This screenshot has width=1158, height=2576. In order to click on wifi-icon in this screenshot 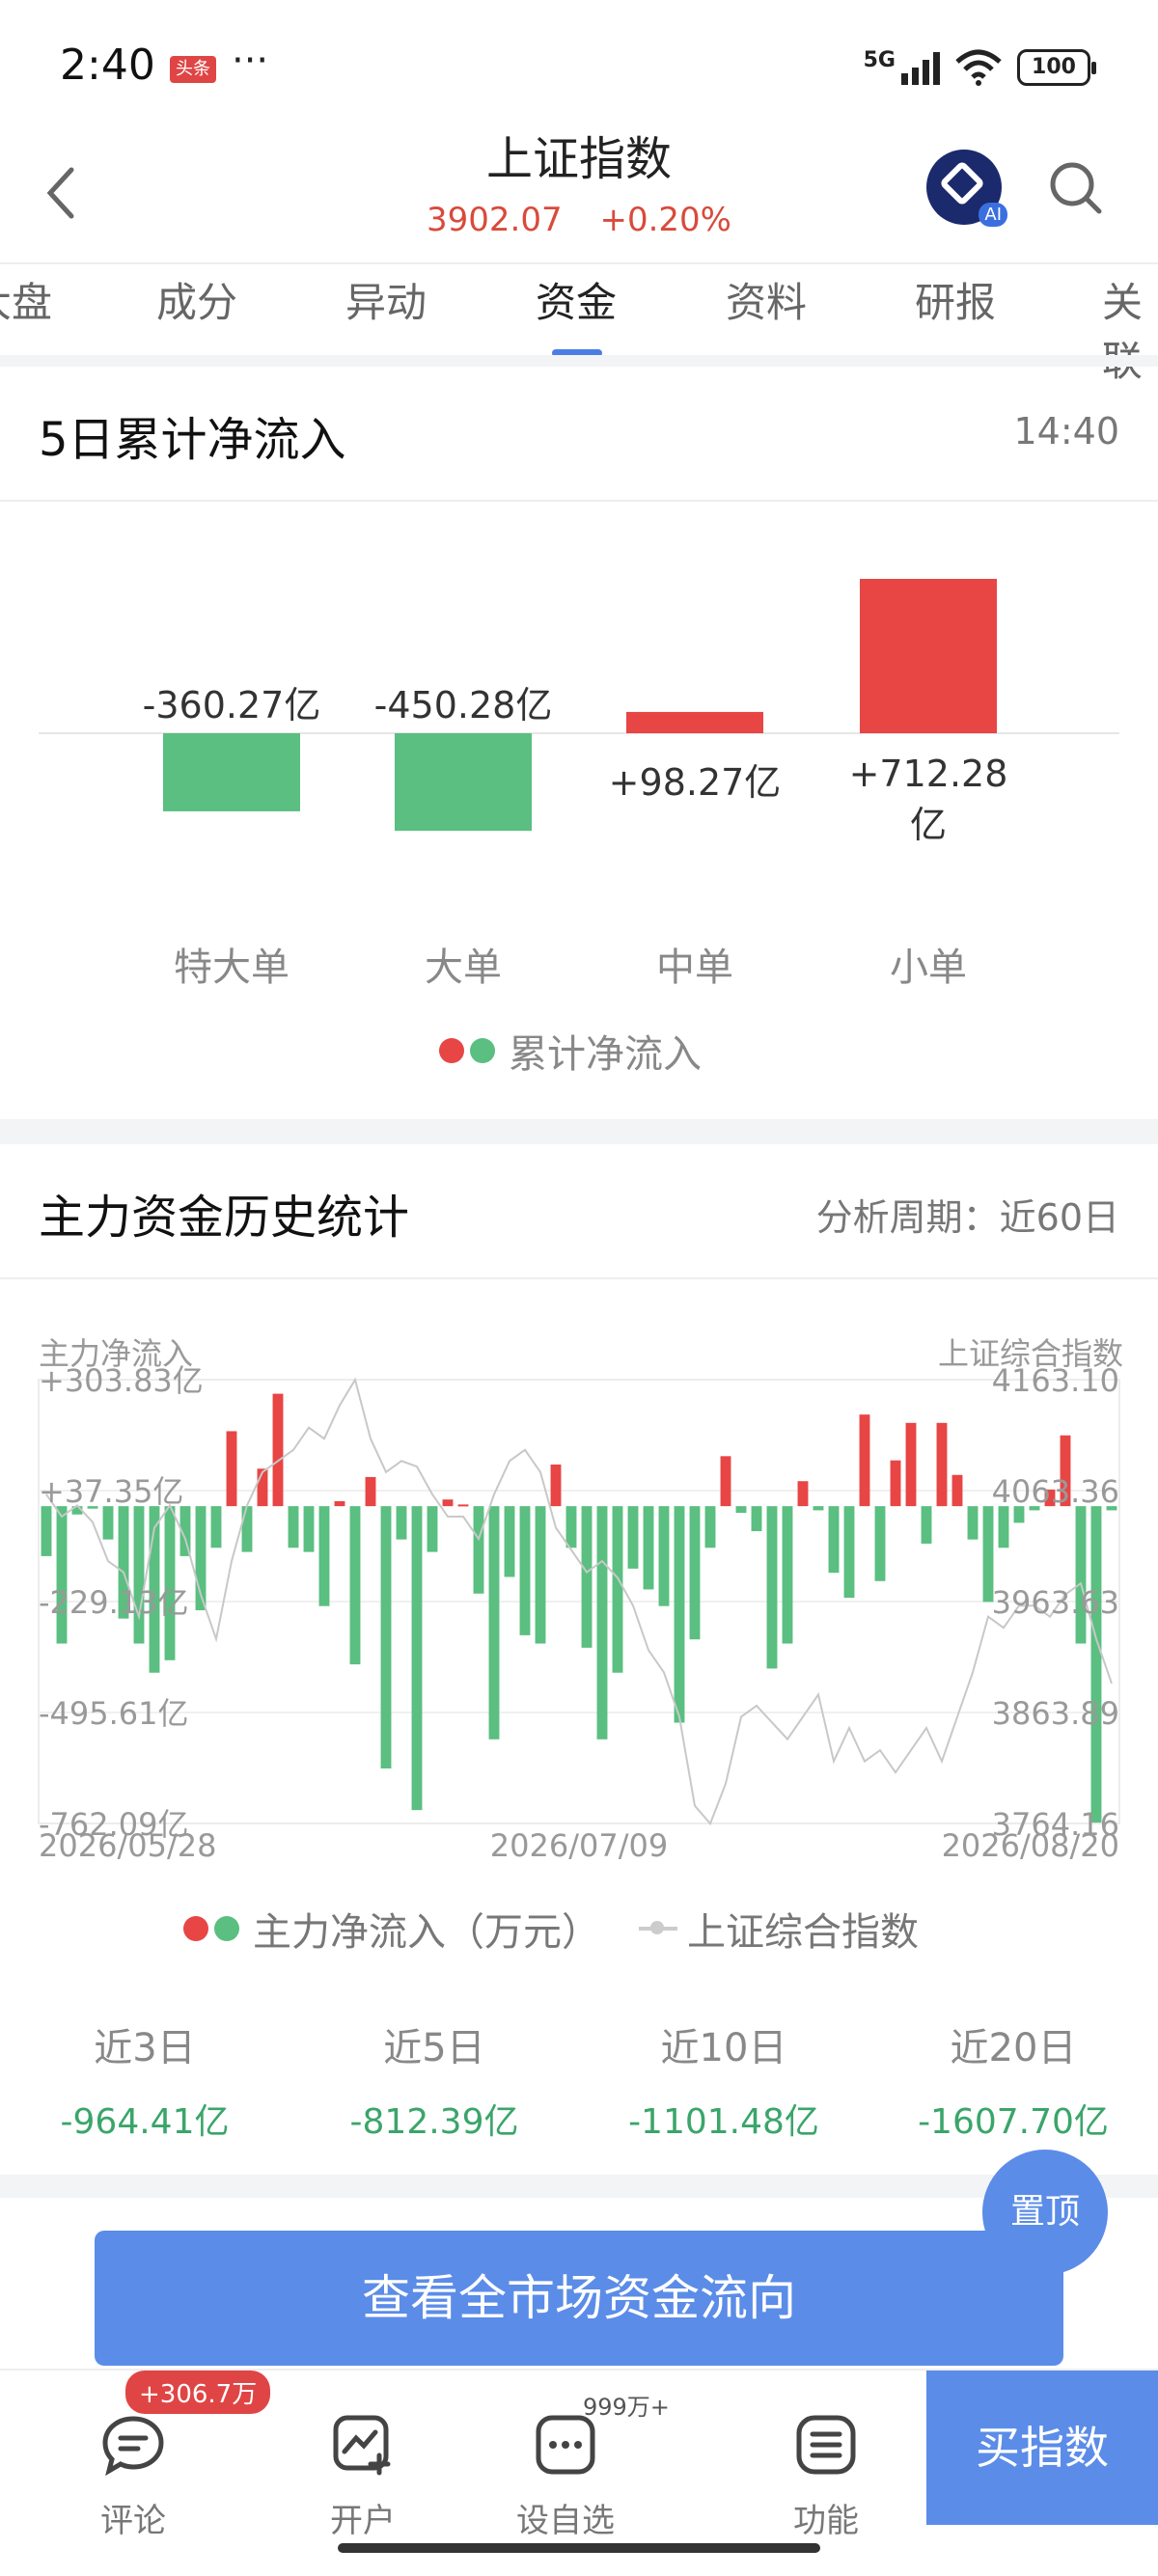, I will do `click(978, 67)`.